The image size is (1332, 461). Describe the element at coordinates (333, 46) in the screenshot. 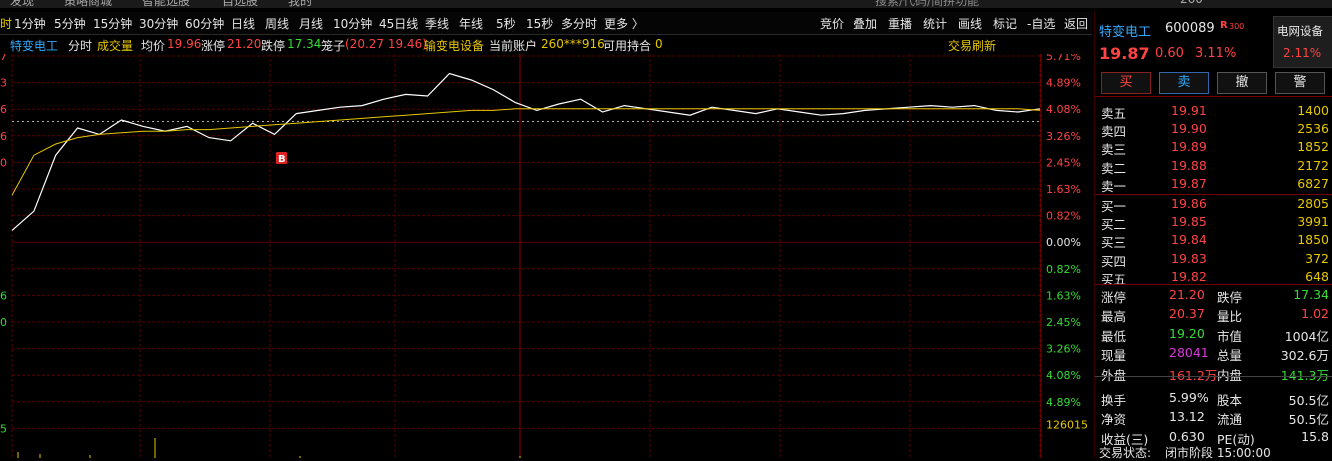

I see `cage-label: 笼子` at that location.